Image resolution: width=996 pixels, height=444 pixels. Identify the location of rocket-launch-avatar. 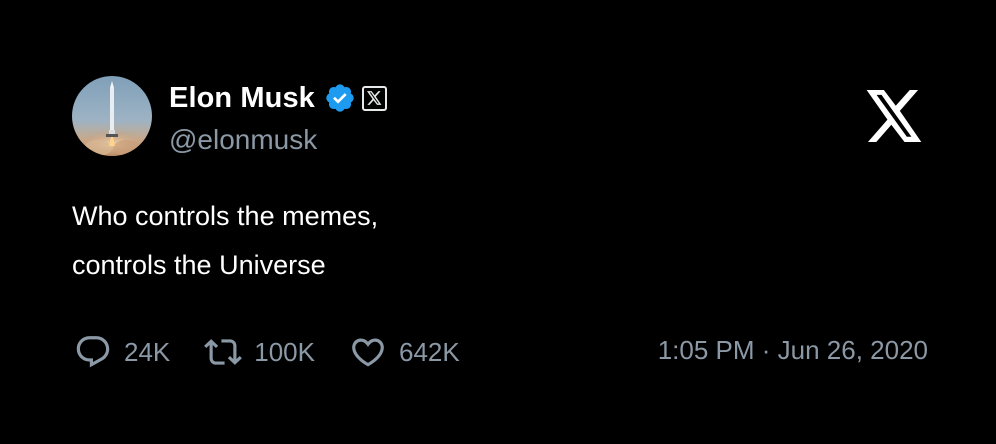
(112, 116).